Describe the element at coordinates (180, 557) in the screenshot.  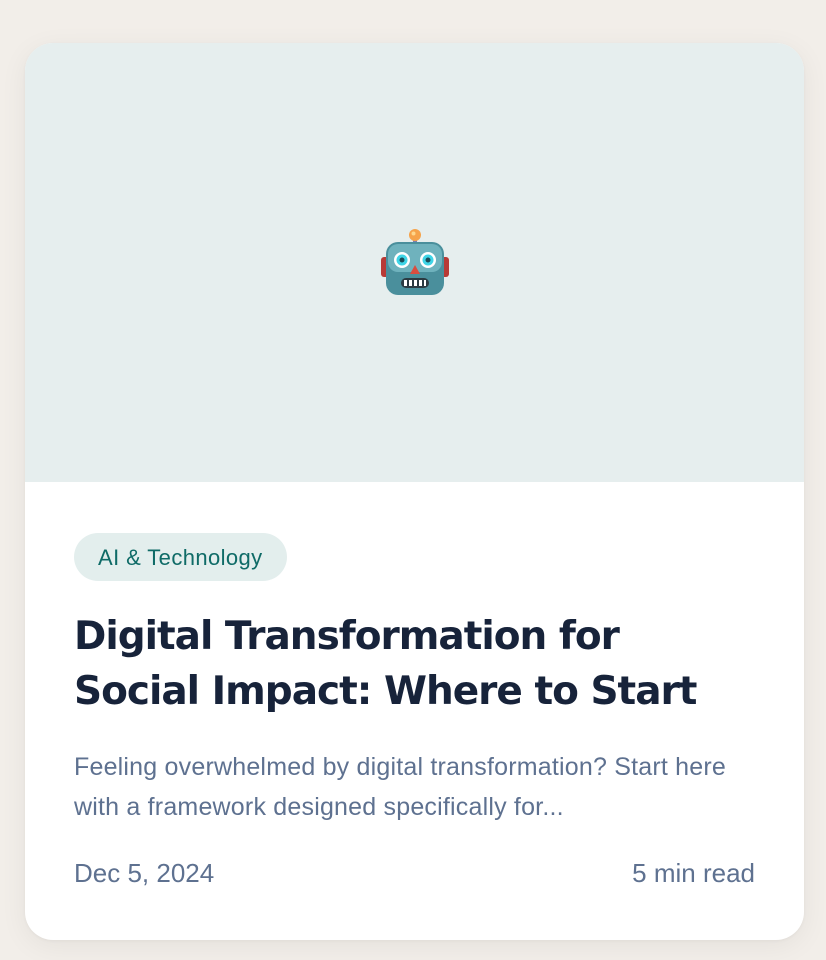
I see `category-tag: AI & Technology` at that location.